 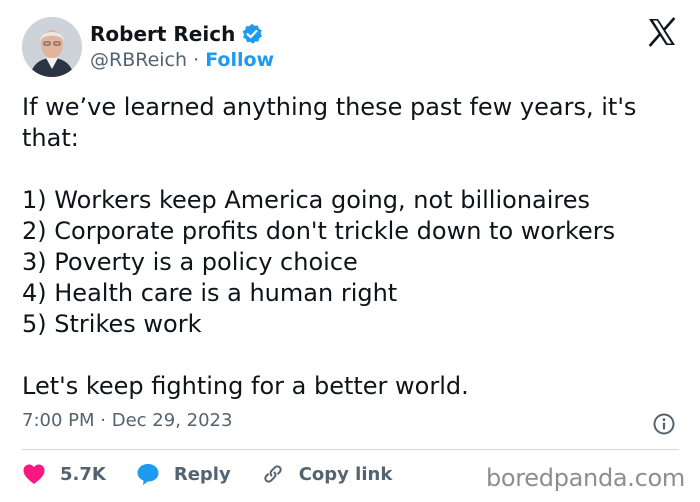 I want to click on author-handle-row: @RBReich · Follow, so click(x=182, y=60).